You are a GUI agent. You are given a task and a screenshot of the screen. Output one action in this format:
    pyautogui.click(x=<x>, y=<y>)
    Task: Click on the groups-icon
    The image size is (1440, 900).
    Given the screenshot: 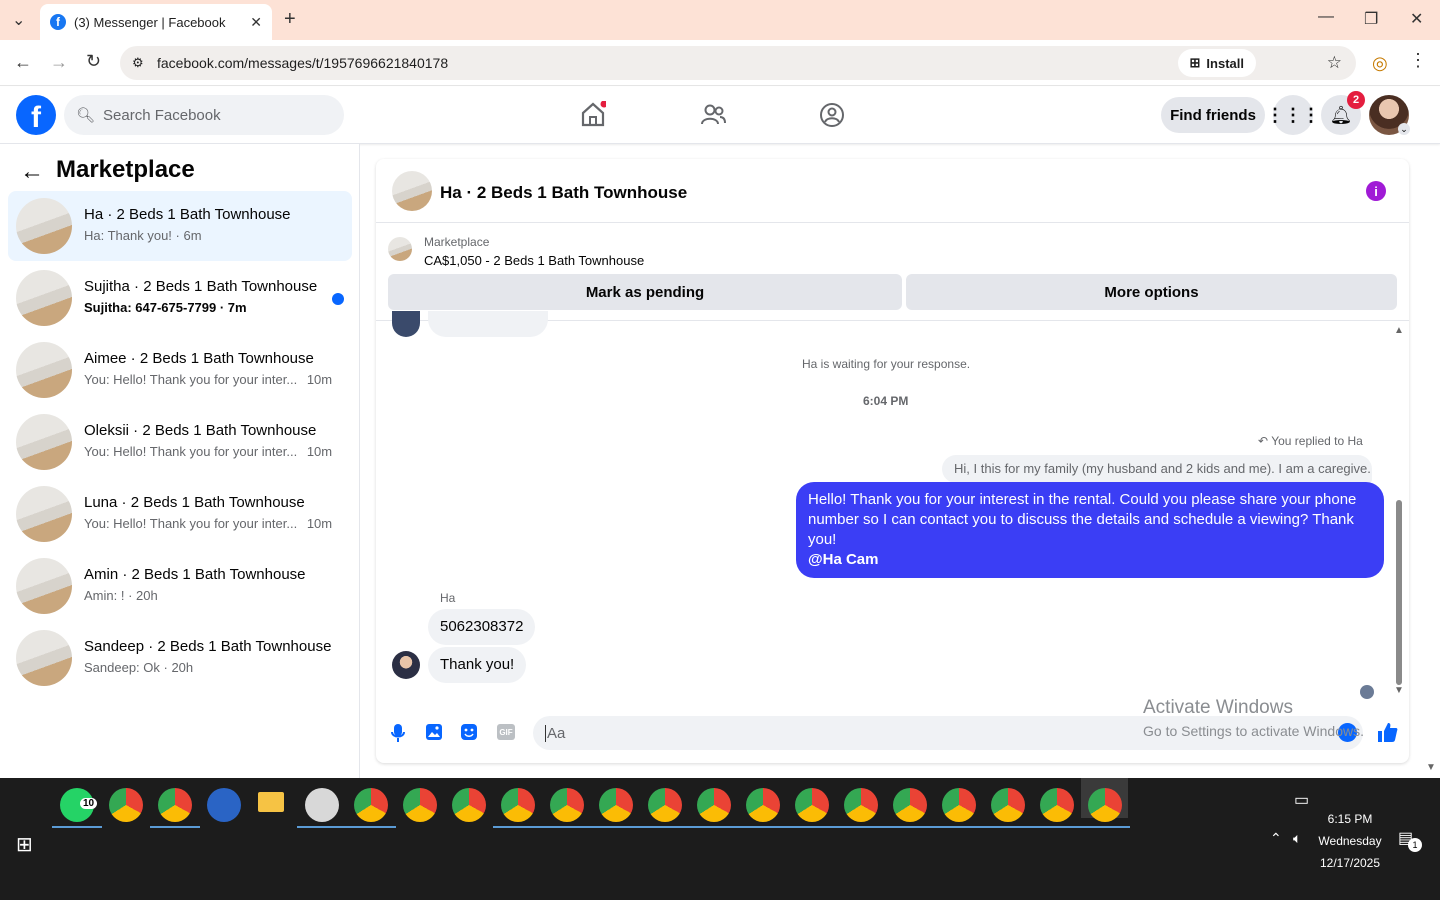 What is the action you would take?
    pyautogui.click(x=832, y=115)
    